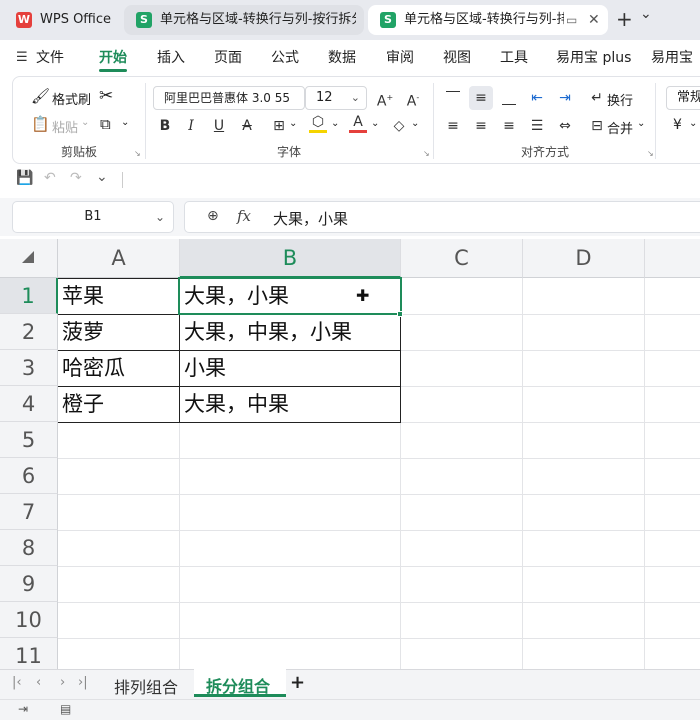 The height and width of the screenshot is (720, 700). I want to click on italic-icon: I, so click(191, 126).